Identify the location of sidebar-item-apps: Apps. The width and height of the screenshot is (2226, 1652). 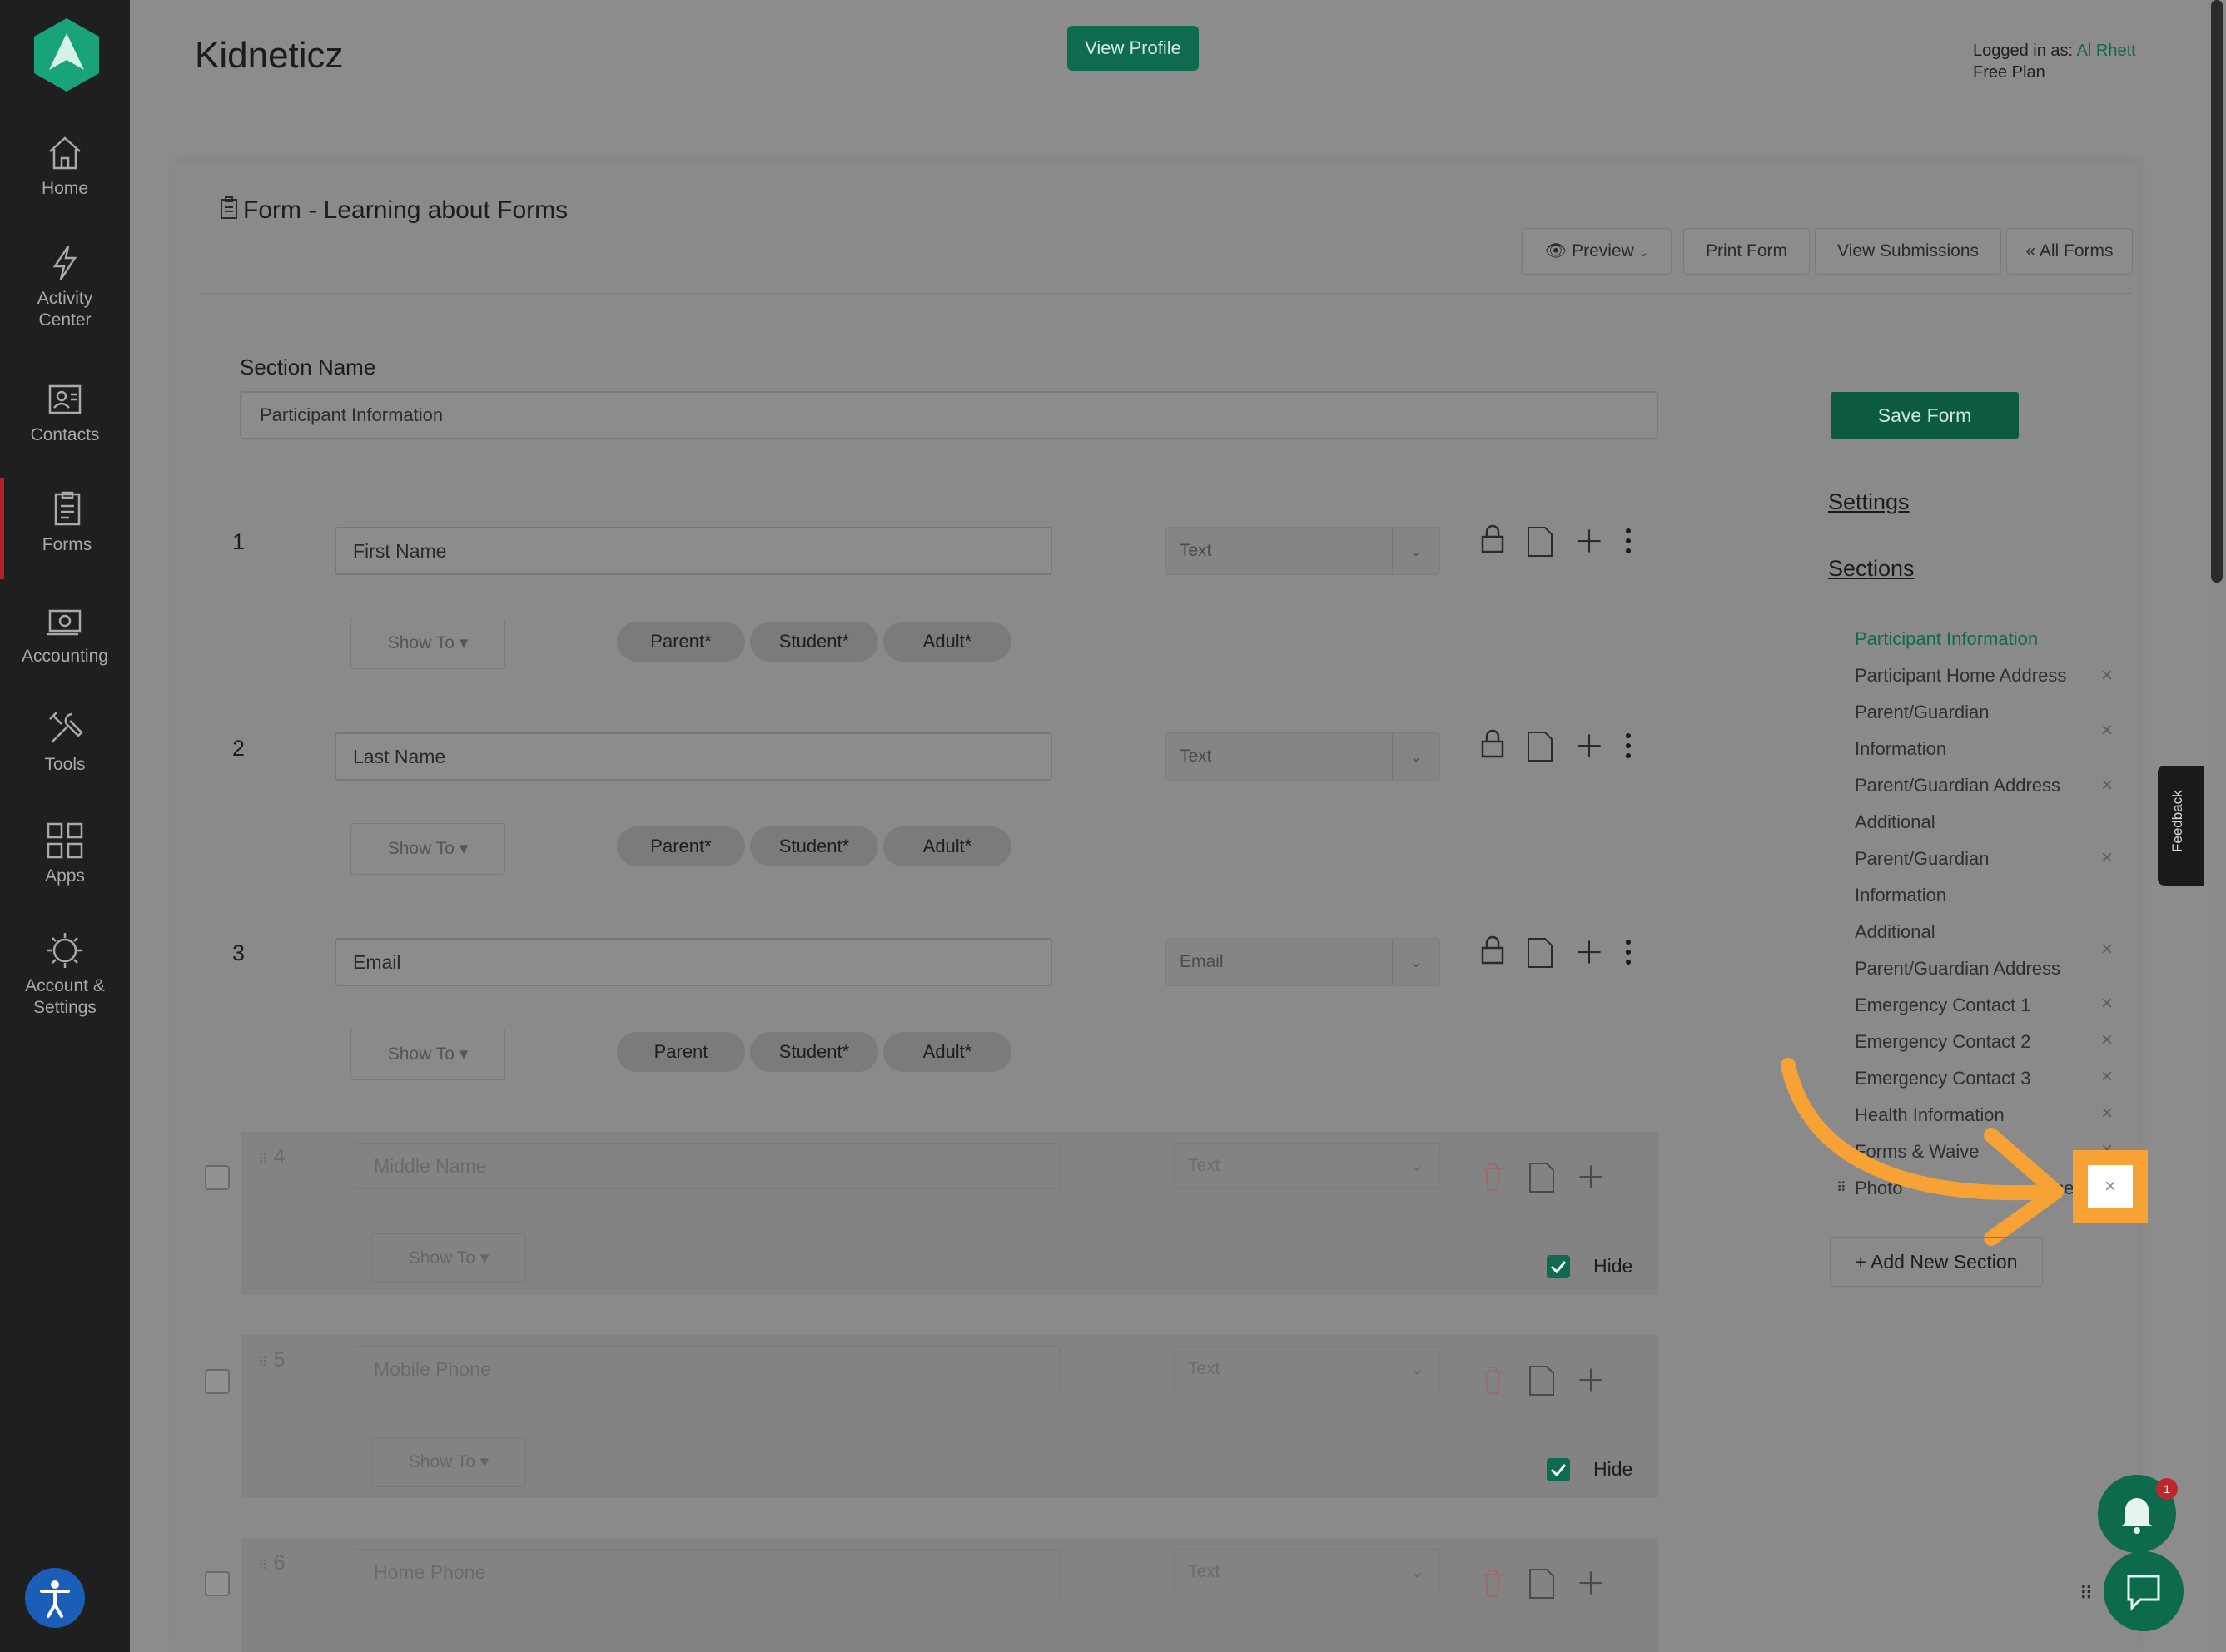
(65, 854).